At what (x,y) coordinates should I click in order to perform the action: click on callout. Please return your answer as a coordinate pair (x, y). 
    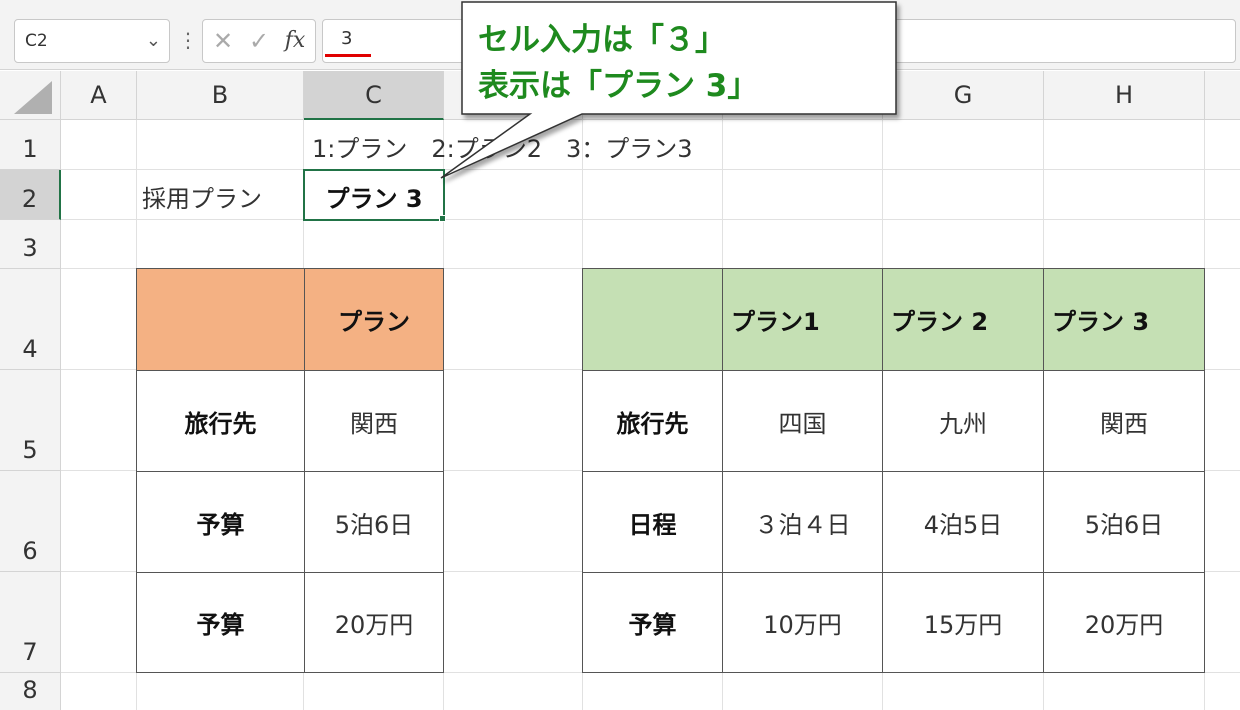
    Looking at the image, I should click on (668, 90).